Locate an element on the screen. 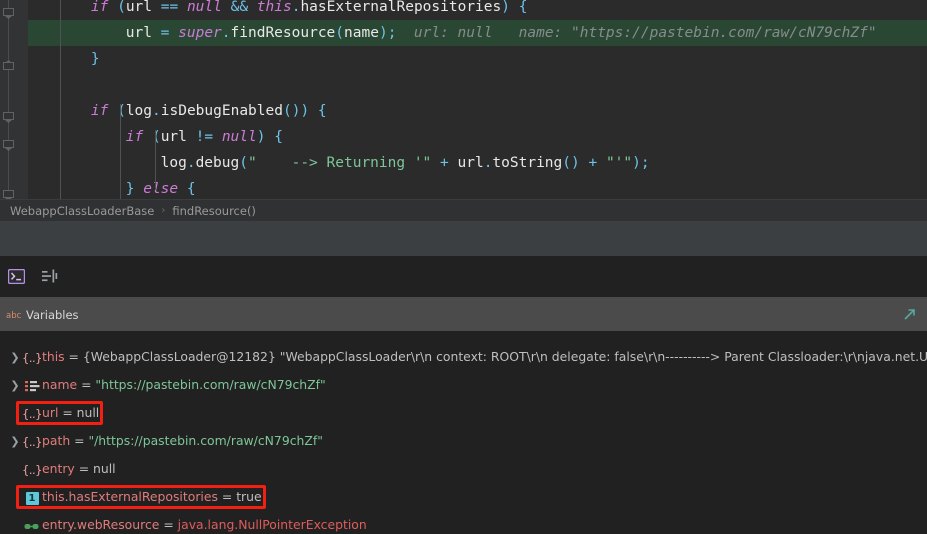 The image size is (927, 534). code-line: if (log.isDebugEnabled()) { is located at coordinates (477, 111).